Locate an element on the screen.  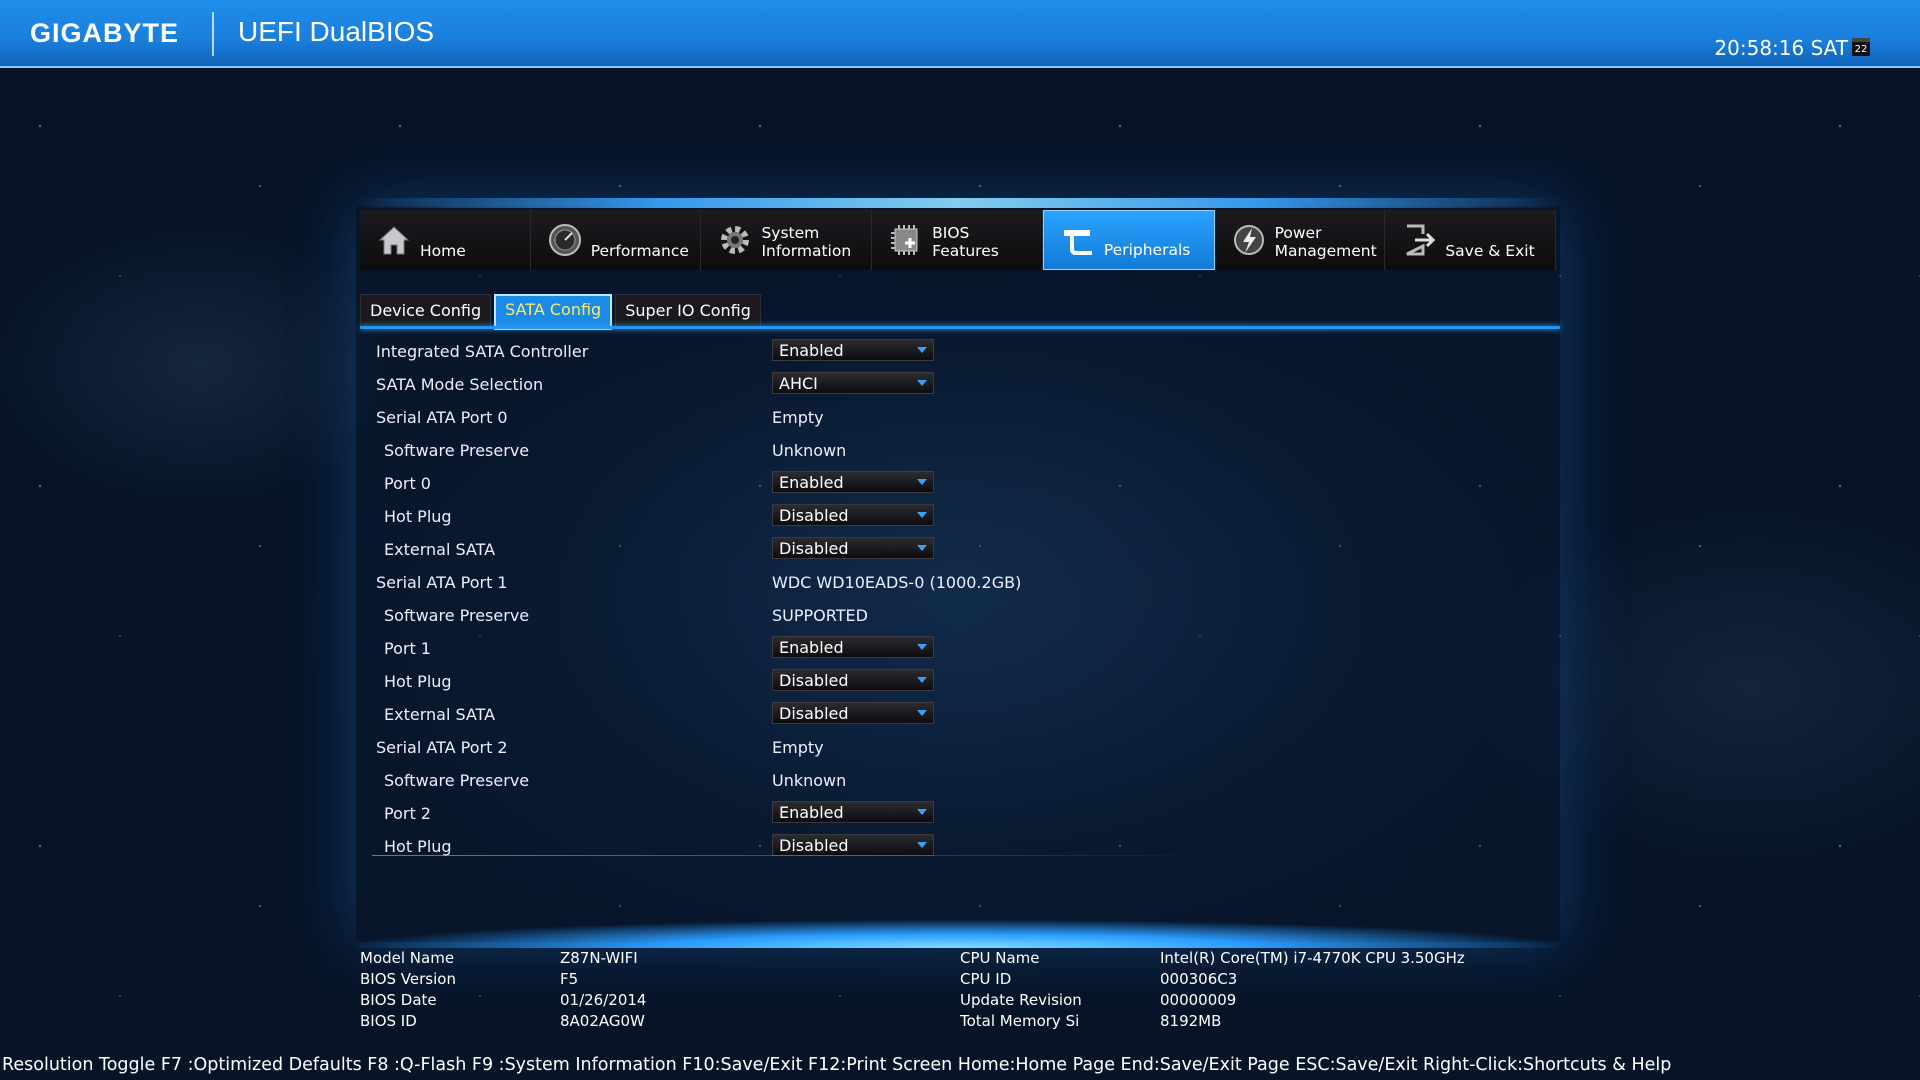
setting-label: Serial ATA Port 0 is located at coordinates (442, 417).